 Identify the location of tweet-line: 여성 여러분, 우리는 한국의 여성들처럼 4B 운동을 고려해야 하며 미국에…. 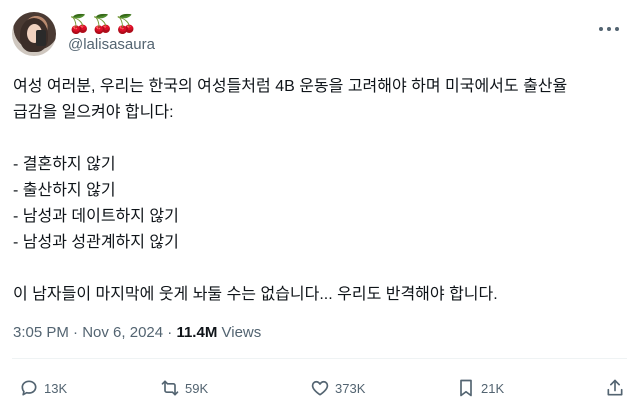
(290, 86).